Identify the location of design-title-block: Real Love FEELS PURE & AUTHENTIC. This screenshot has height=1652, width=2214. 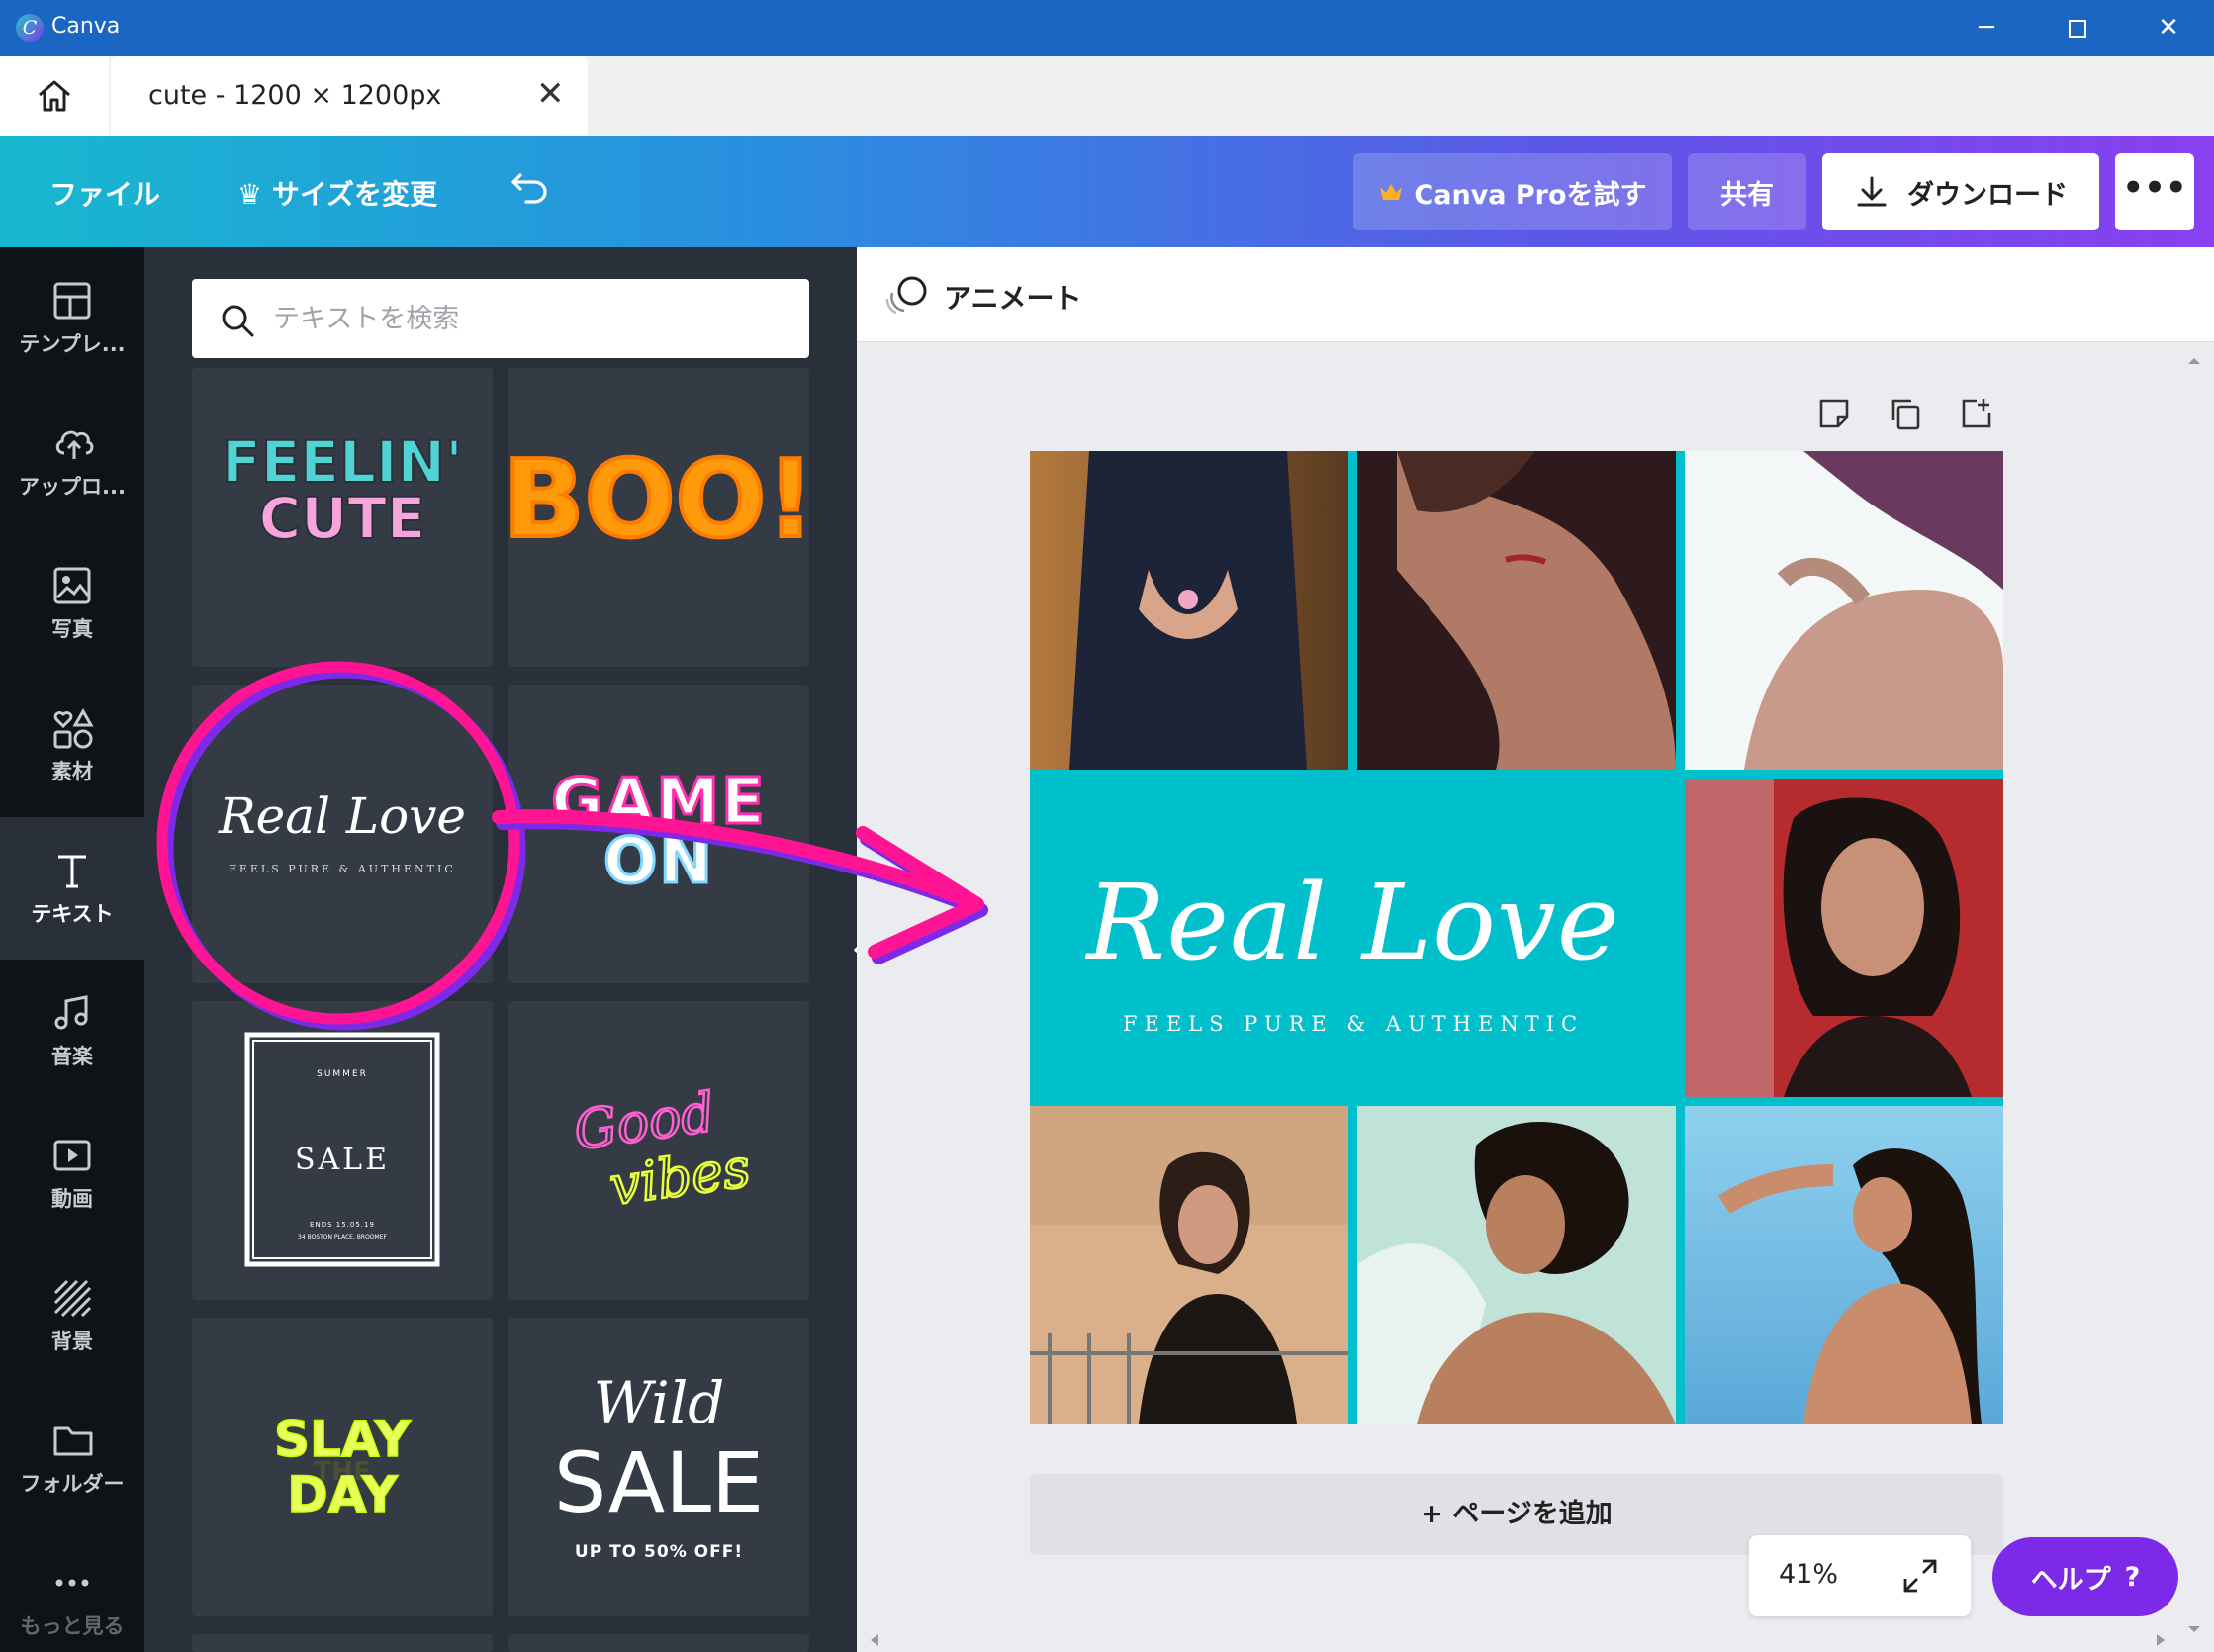
(1354, 945).